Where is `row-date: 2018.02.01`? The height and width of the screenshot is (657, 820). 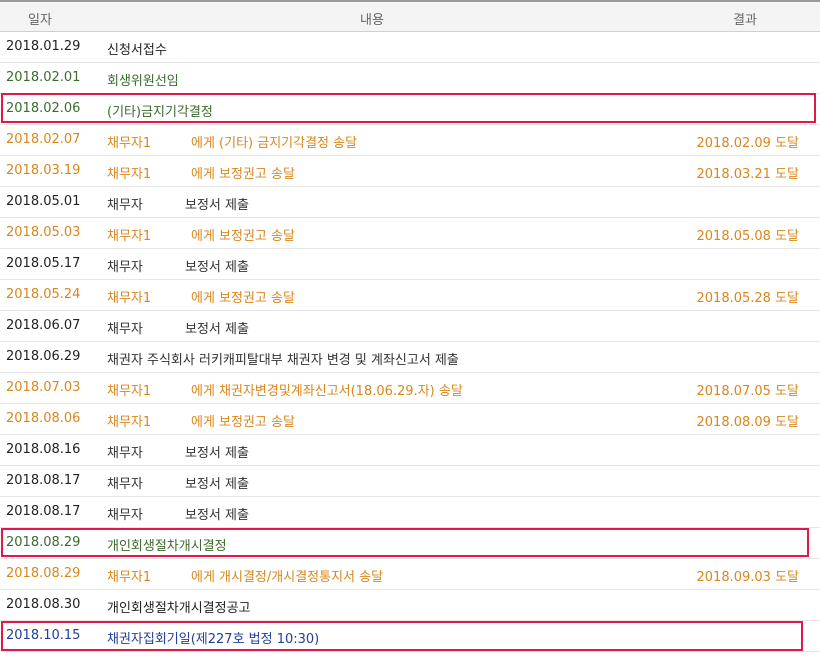
row-date: 2018.02.01 is located at coordinates (43, 77).